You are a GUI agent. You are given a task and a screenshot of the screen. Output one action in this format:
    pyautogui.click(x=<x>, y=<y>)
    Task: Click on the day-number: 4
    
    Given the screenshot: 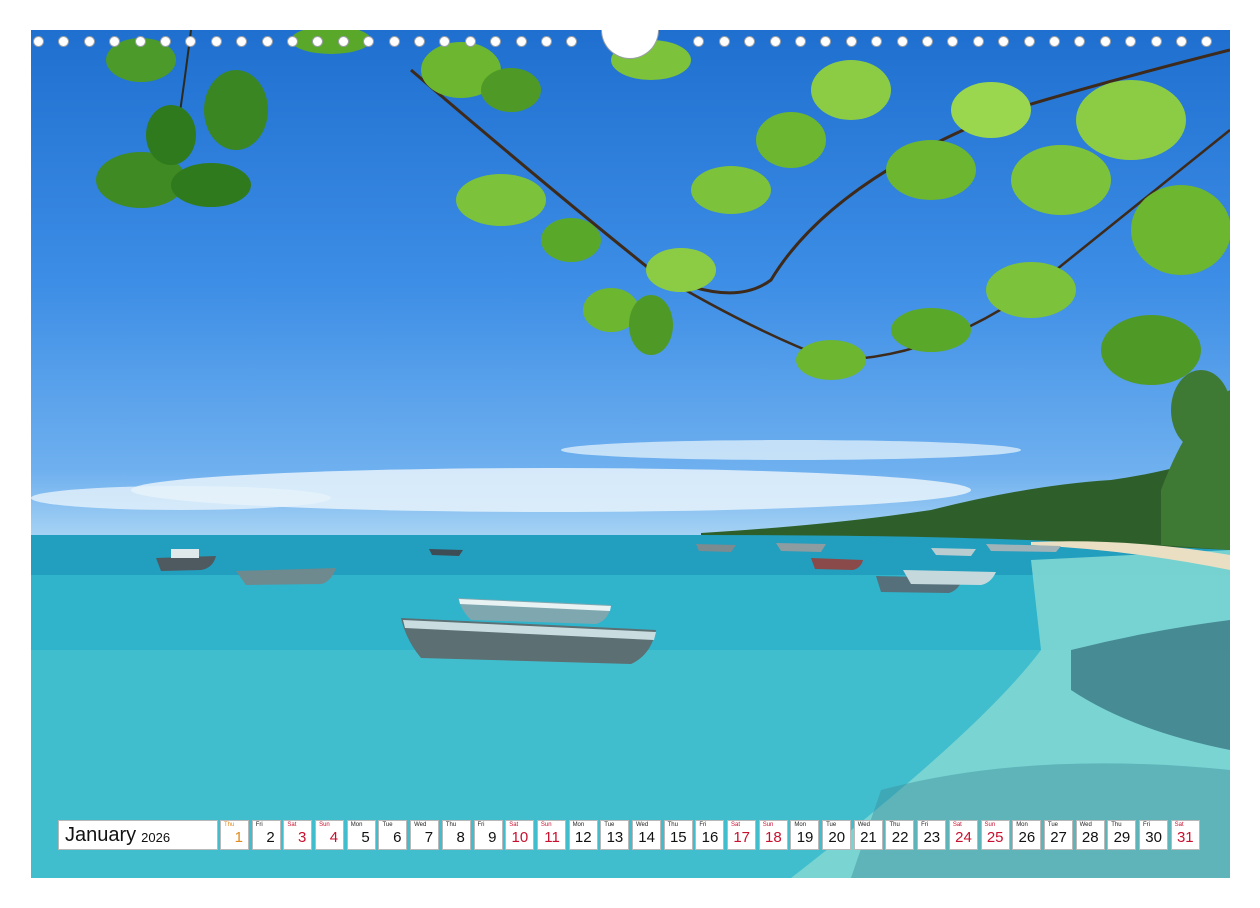 What is the action you would take?
    pyautogui.click(x=334, y=837)
    